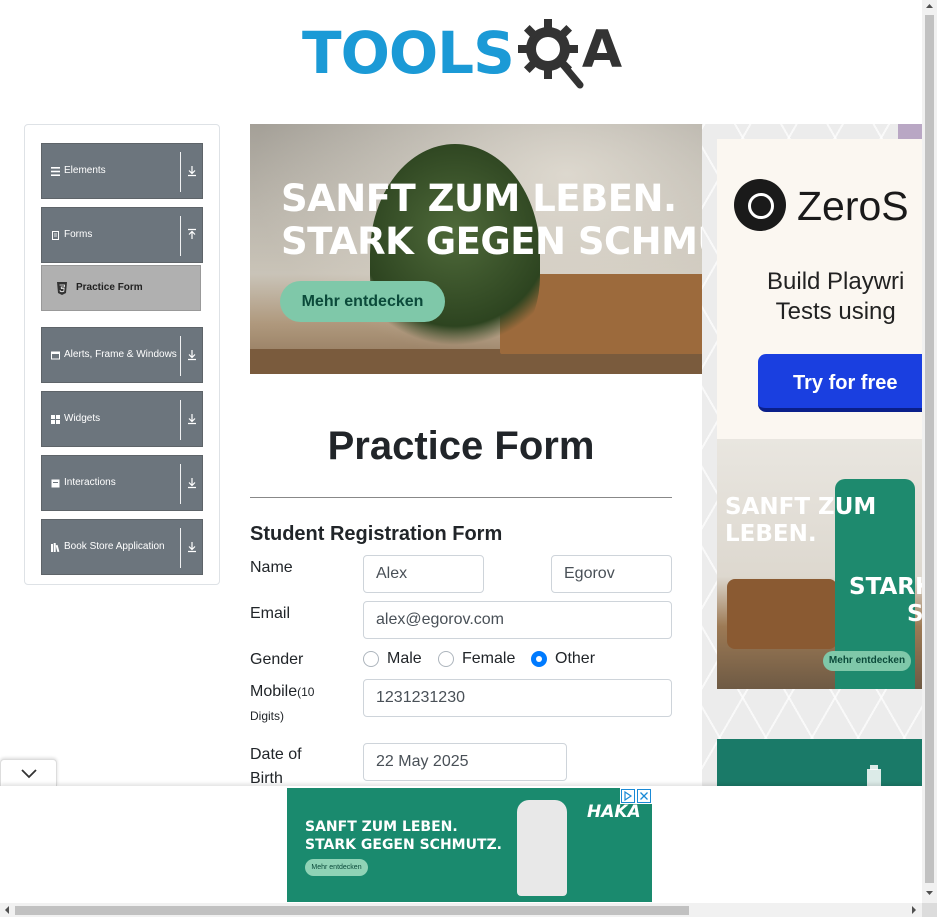 This screenshot has width=937, height=917. What do you see at coordinates (517, 698) in the screenshot?
I see `mobile-input` at bounding box center [517, 698].